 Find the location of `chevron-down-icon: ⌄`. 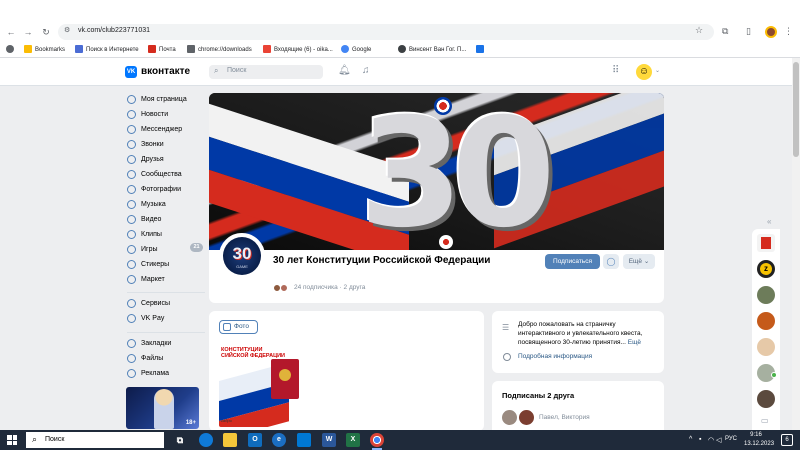

chevron-down-icon: ⌄ is located at coordinates (657, 70).